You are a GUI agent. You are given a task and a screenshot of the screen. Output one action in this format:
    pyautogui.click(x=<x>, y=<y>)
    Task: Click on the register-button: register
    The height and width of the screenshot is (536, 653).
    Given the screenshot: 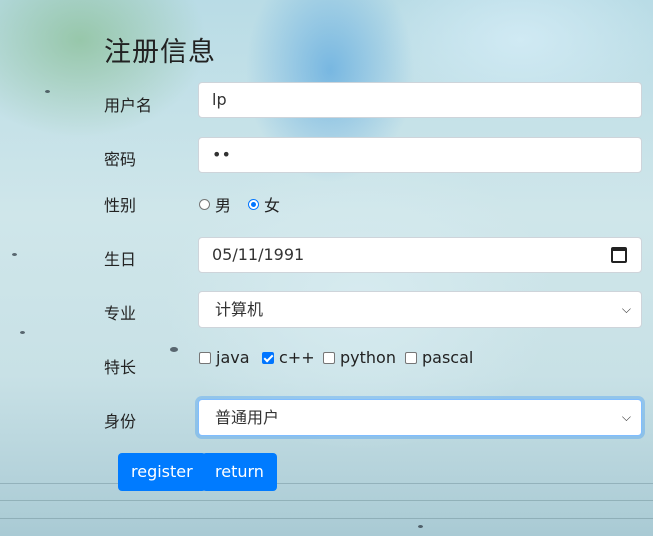 What is the action you would take?
    pyautogui.click(x=162, y=472)
    